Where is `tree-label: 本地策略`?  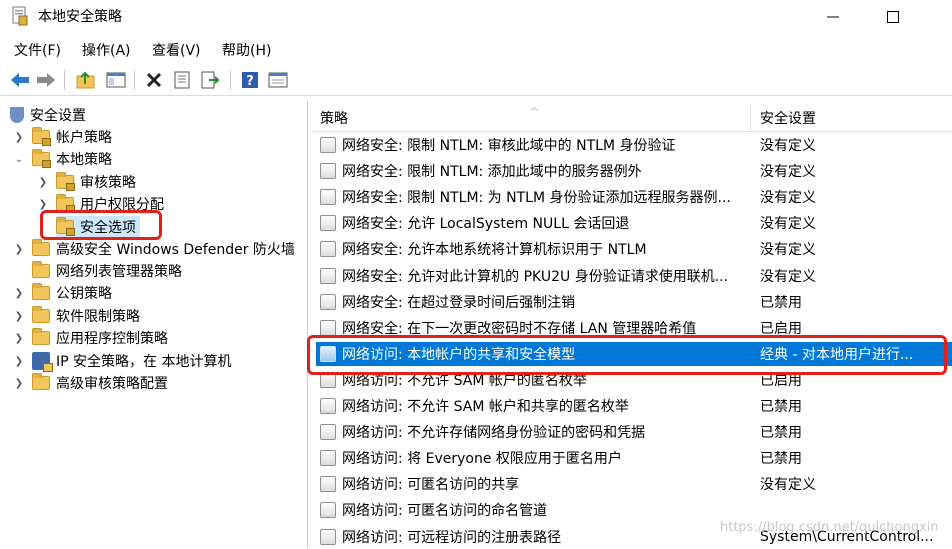
tree-label: 本地策略 is located at coordinates (84, 160).